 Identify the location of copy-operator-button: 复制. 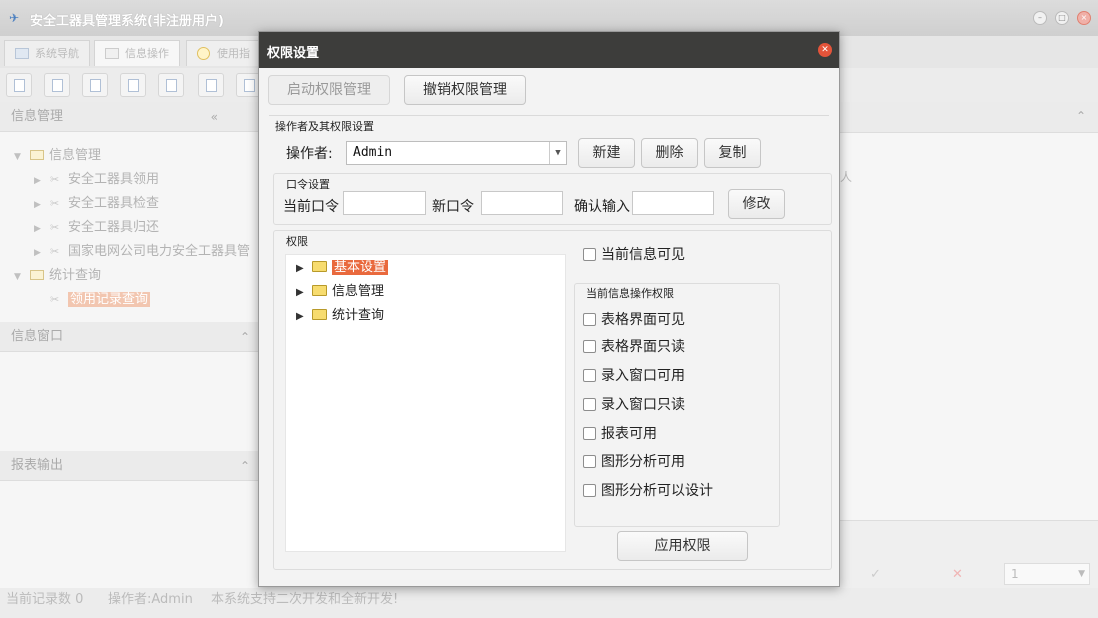
(732, 153).